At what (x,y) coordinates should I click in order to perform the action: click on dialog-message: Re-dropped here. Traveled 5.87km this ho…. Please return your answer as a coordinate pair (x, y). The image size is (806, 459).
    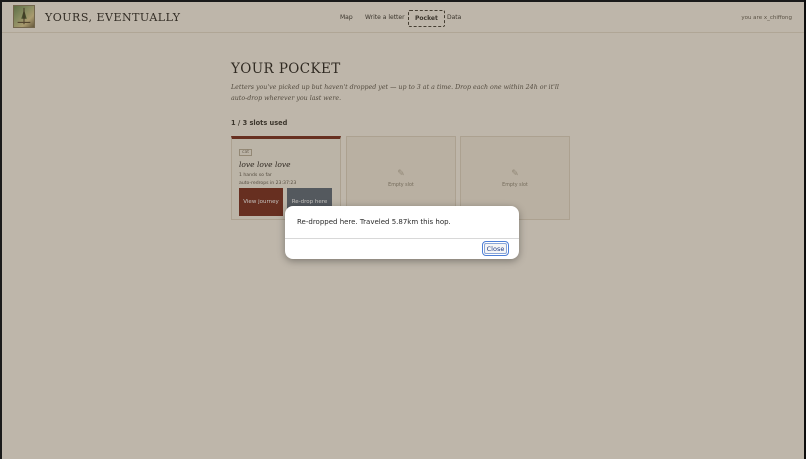
    Looking at the image, I should click on (374, 222).